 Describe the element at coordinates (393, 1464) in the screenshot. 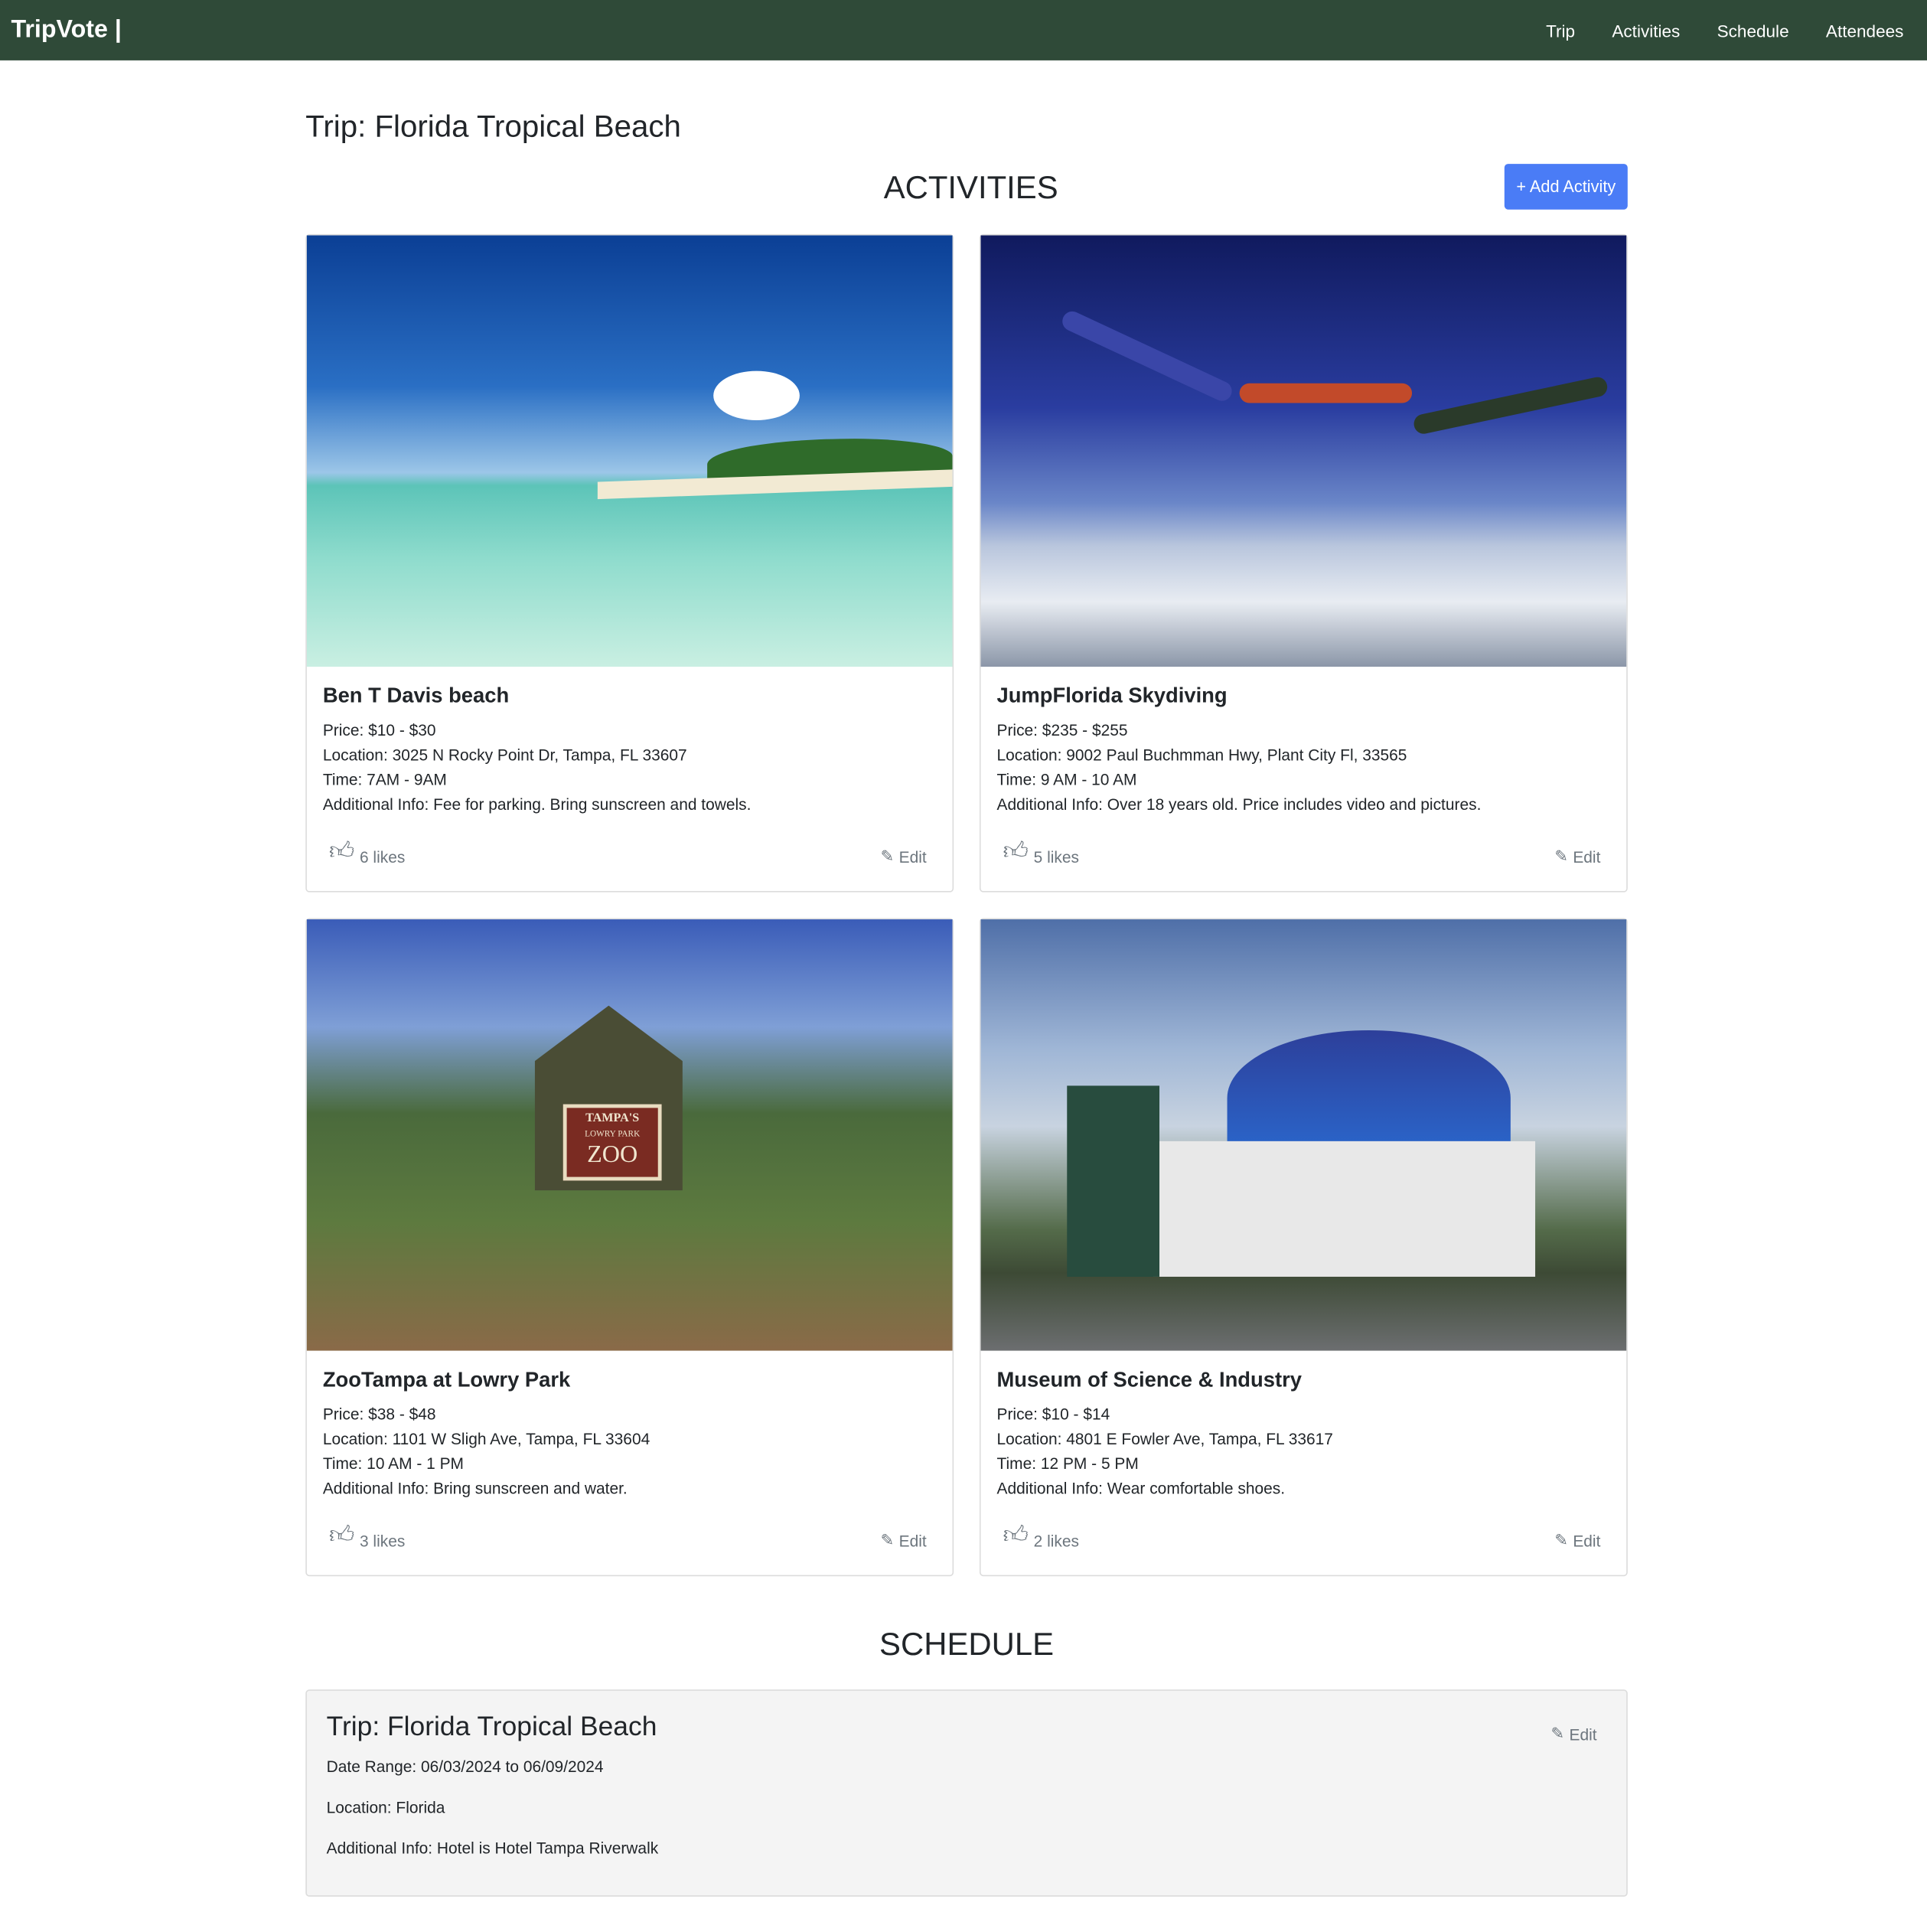

I see `activity-time: Time: 10 AM - 1 PM` at that location.